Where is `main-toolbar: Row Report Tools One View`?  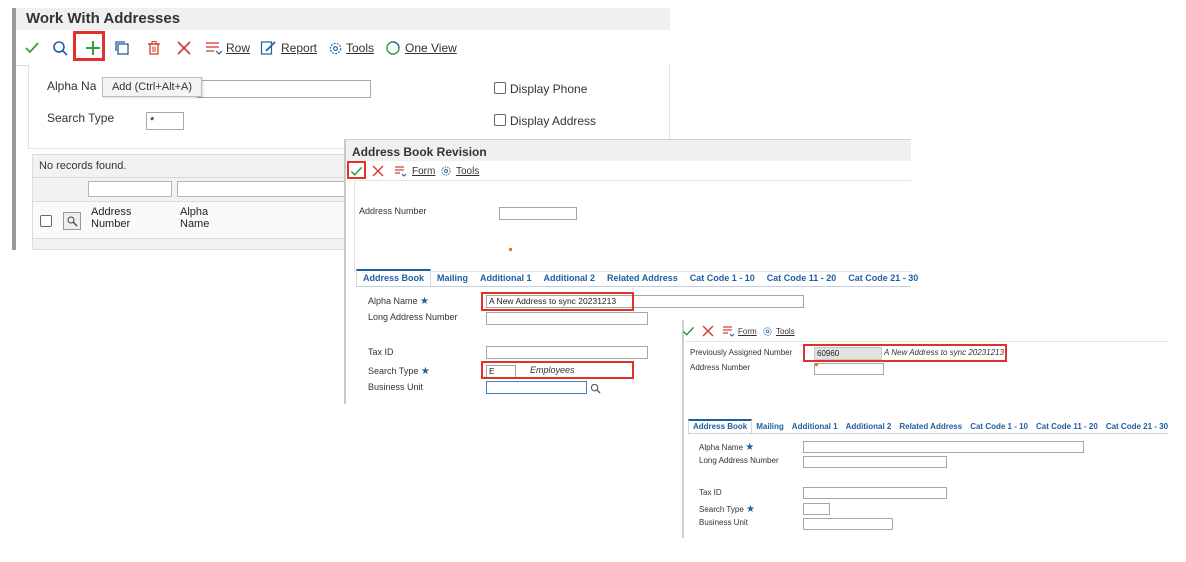
main-toolbar: Row Report Tools One View is located at coordinates (343, 48).